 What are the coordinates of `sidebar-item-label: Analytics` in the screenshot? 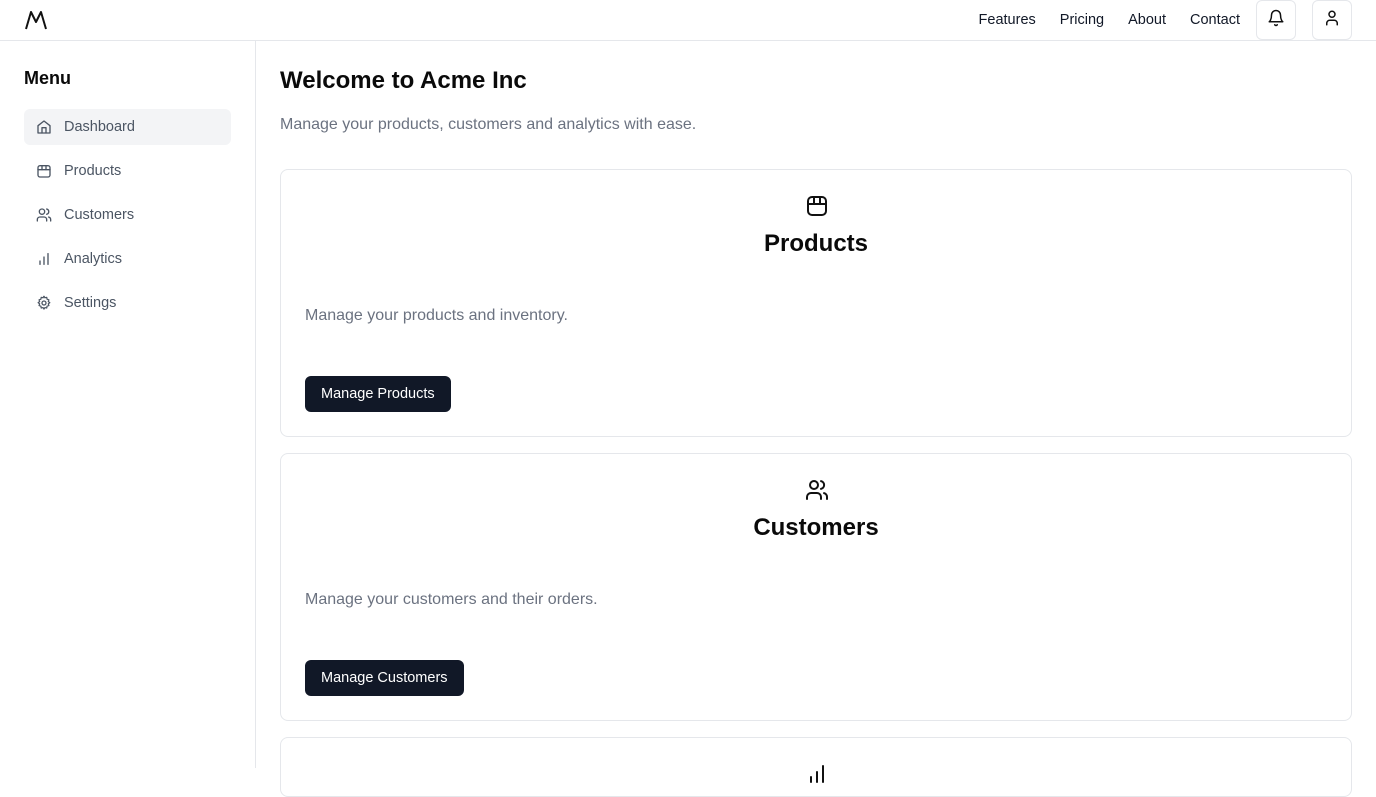 It's located at (93, 259).